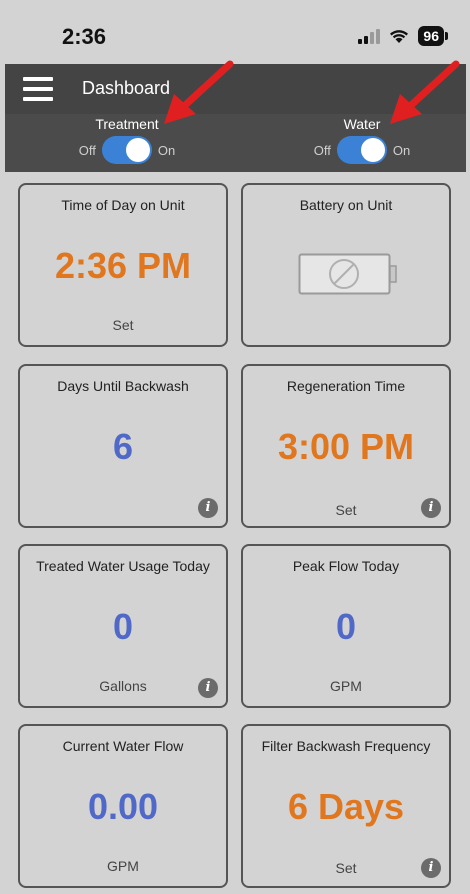 This screenshot has height=894, width=470. What do you see at coordinates (123, 205) in the screenshot?
I see `tile-title: Time of Day on Unit` at bounding box center [123, 205].